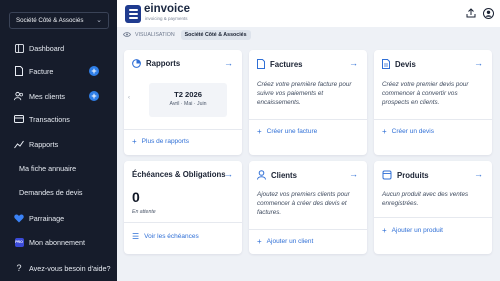 This screenshot has height=281, width=500. I want to click on sidebar-item-rapports: Rapports, so click(58, 144).